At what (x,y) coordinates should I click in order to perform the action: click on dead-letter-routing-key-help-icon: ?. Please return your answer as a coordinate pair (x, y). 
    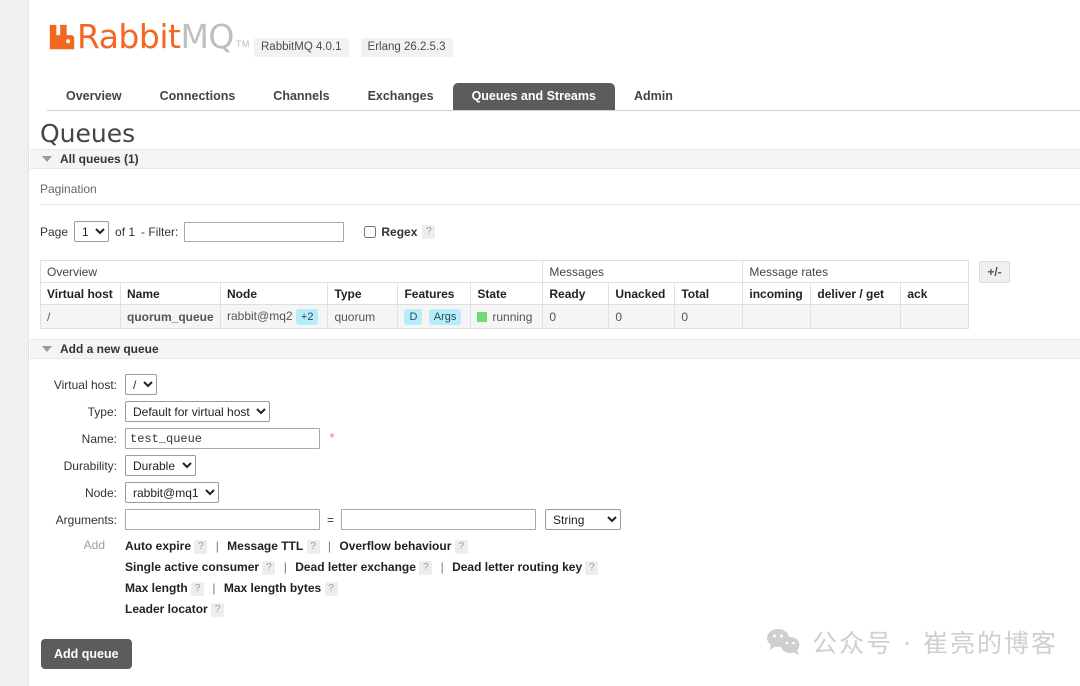
    Looking at the image, I should click on (592, 567).